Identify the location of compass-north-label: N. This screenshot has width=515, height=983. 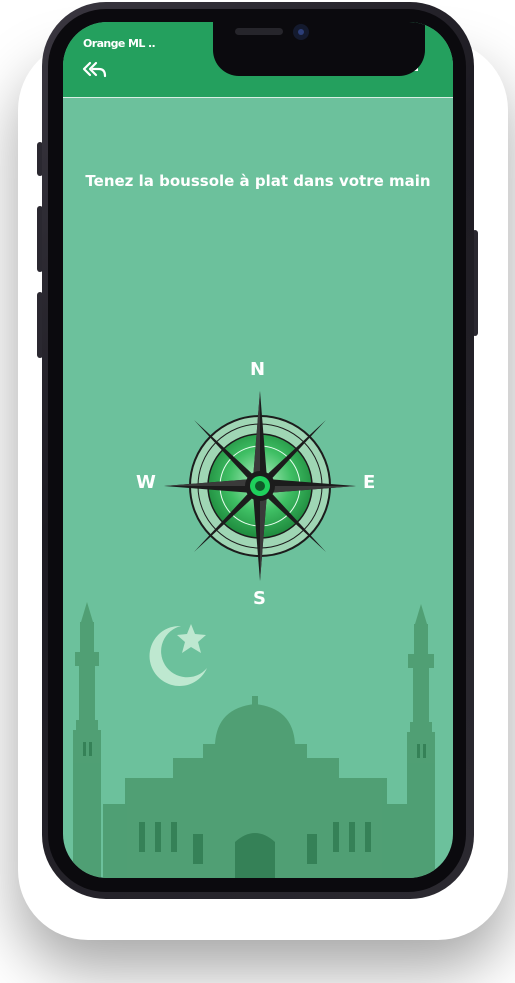
(258, 369).